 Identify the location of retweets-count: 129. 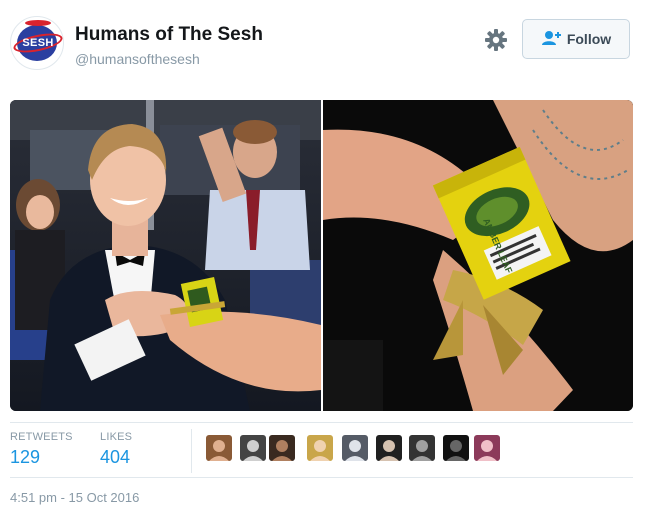
(25, 457).